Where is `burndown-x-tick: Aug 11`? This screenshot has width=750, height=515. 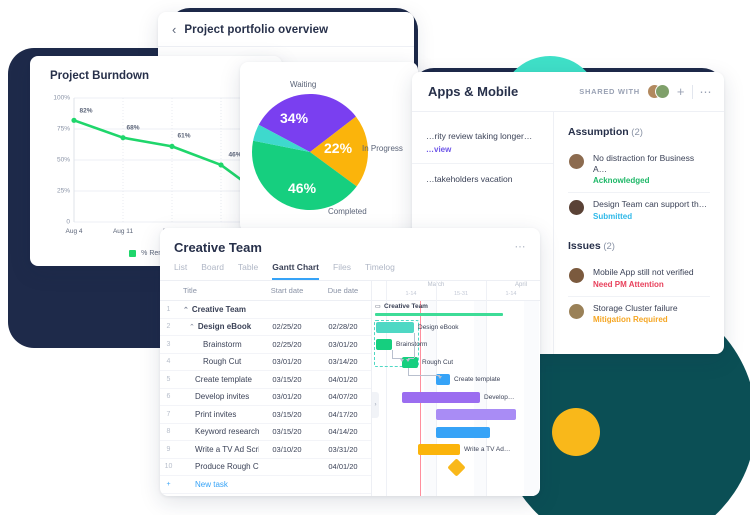 burndown-x-tick: Aug 11 is located at coordinates (123, 231).